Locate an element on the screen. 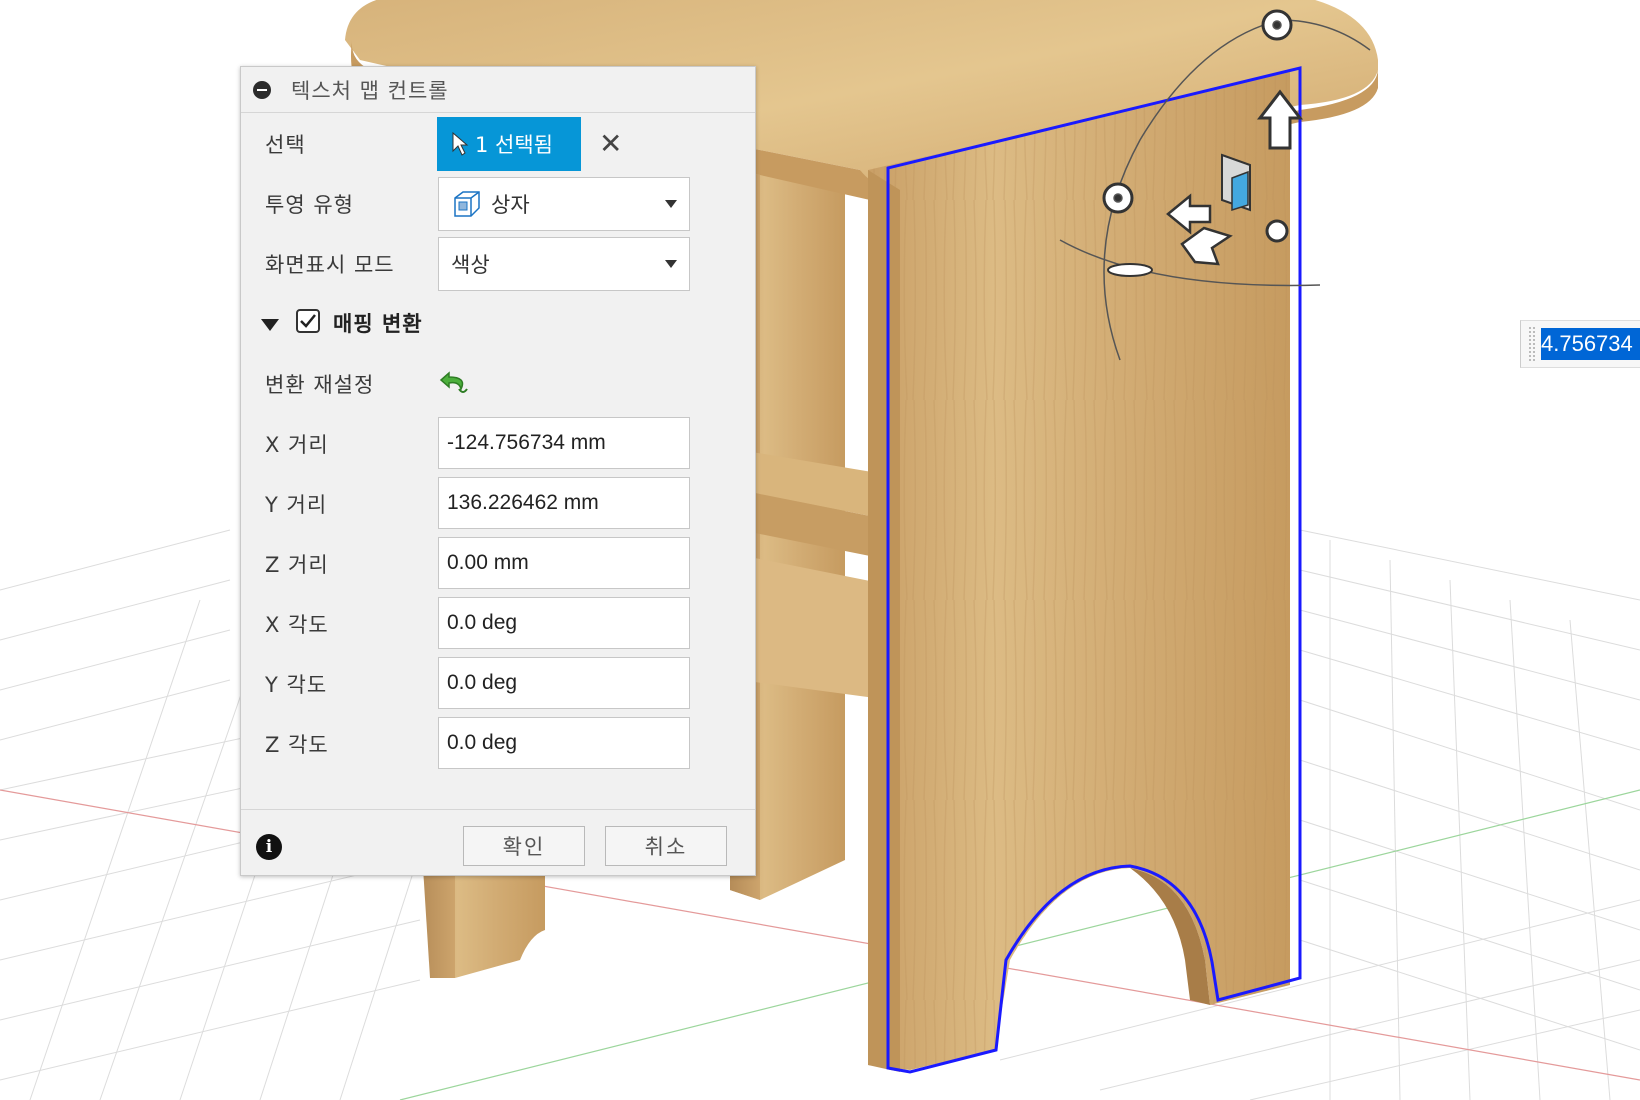 This screenshot has width=1640, height=1100. y-angle-row: Y 각도 is located at coordinates (498, 685).